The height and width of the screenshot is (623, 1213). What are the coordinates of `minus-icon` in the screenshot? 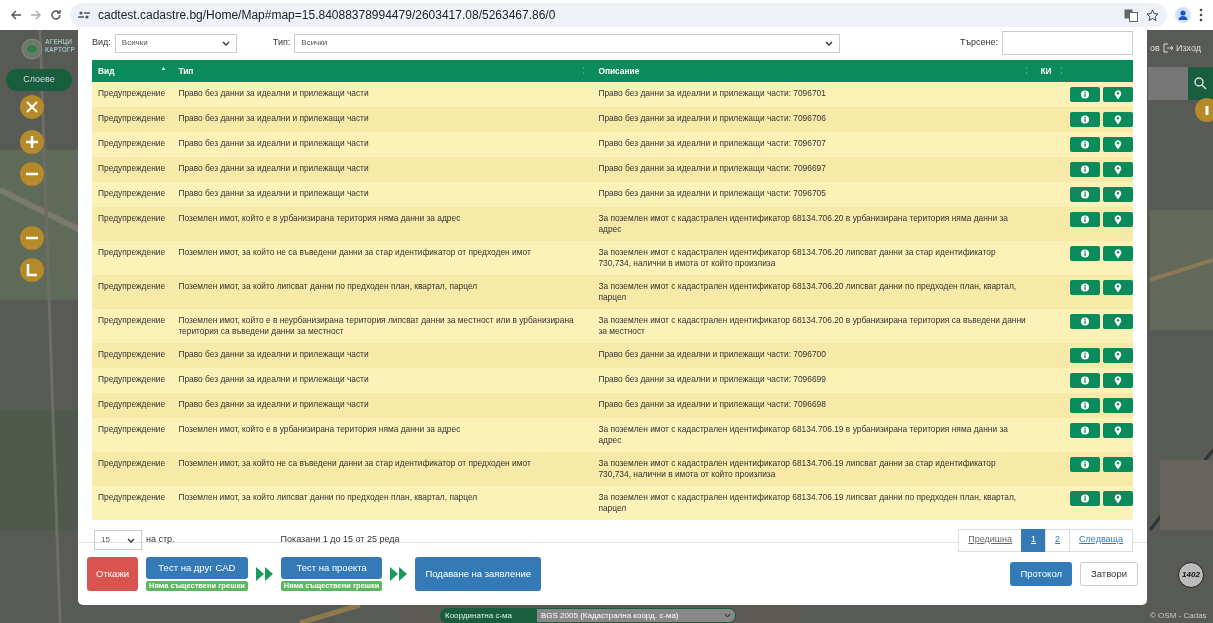 It's located at (32, 238).